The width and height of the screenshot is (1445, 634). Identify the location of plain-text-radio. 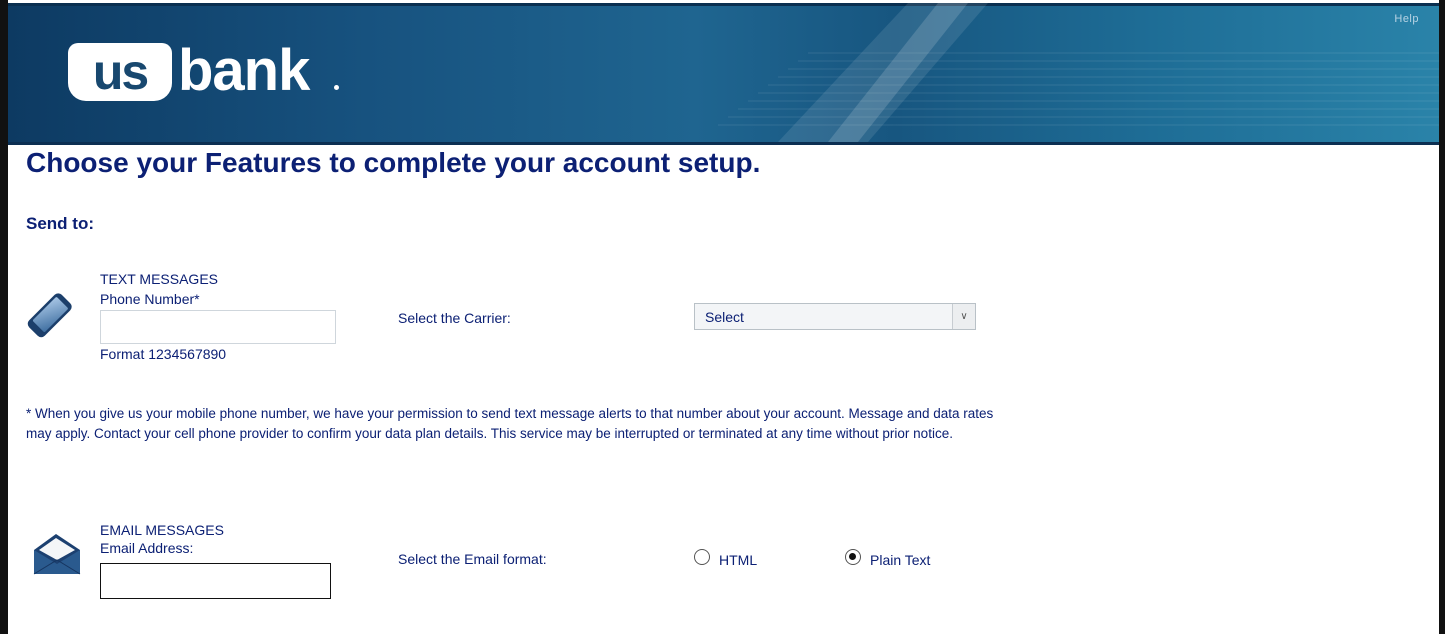
(853, 557).